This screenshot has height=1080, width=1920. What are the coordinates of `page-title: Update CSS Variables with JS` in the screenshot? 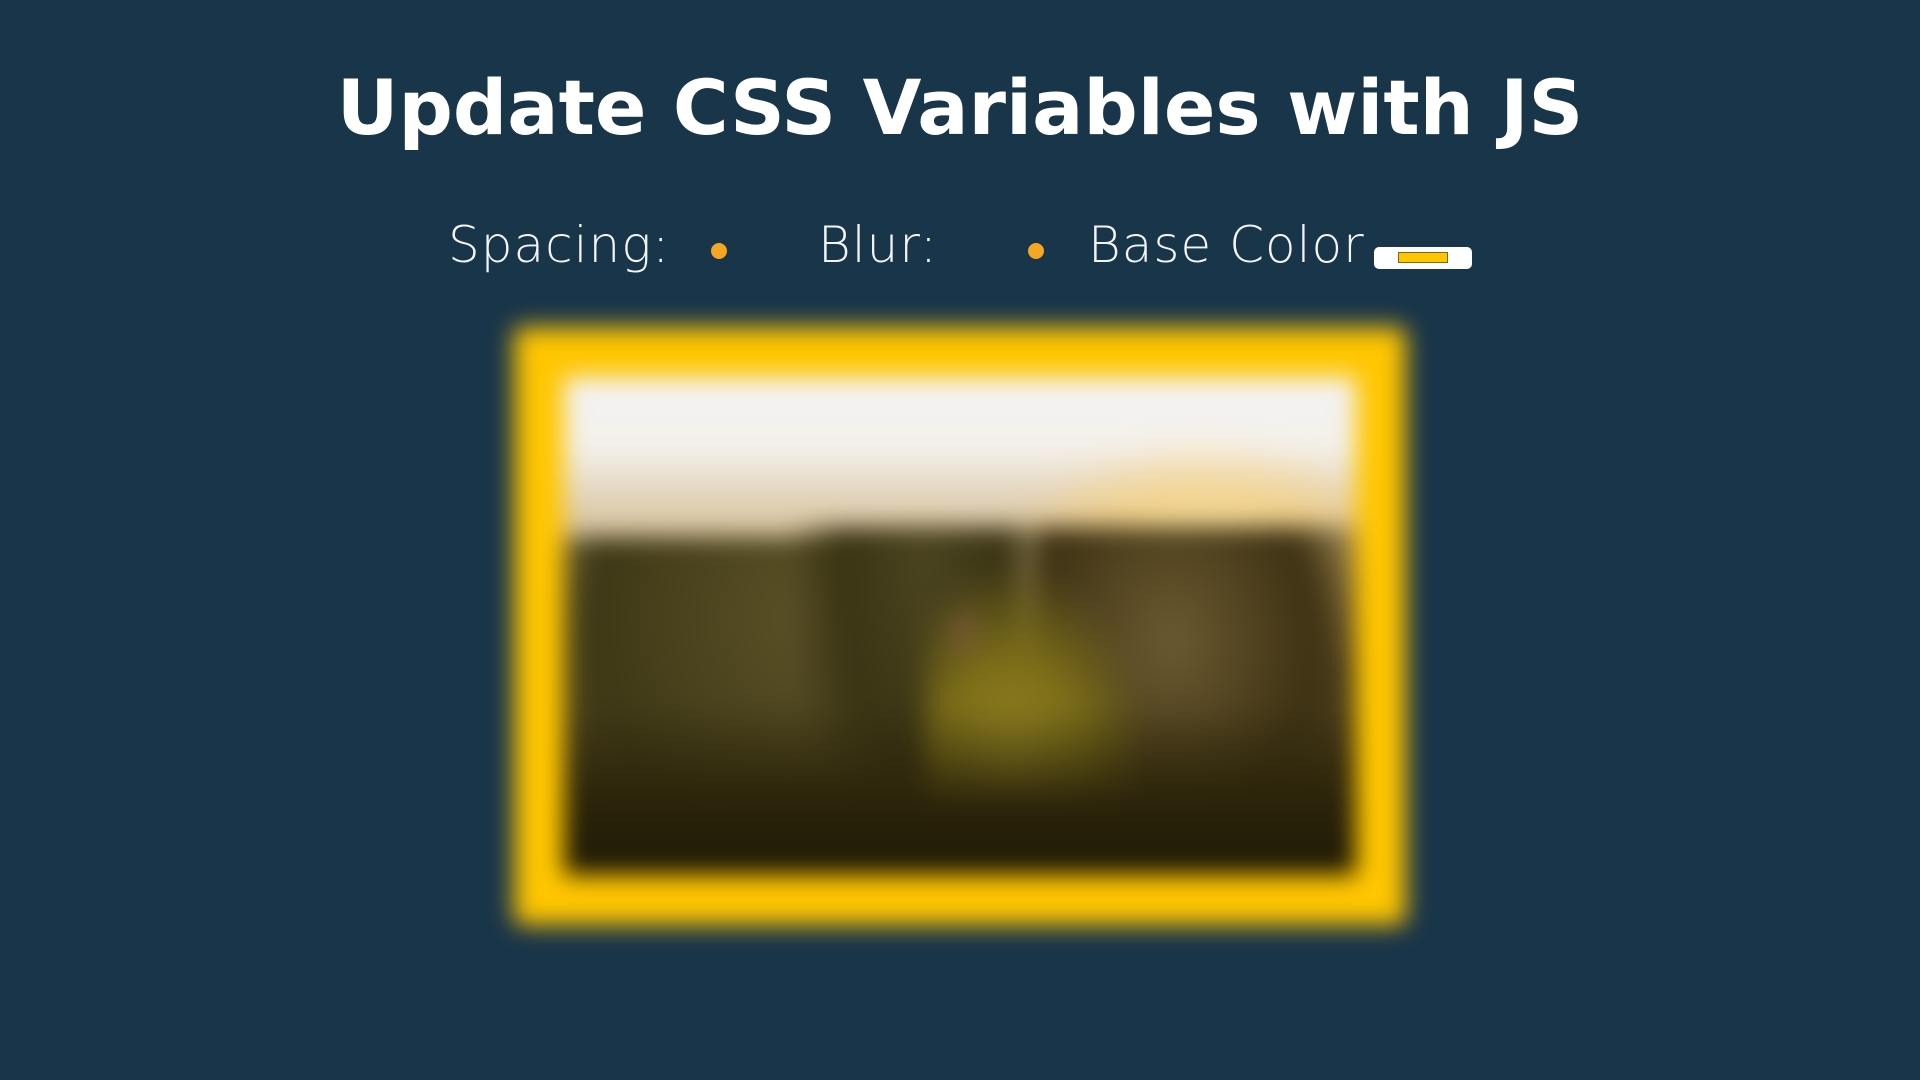 It's located at (960, 107).